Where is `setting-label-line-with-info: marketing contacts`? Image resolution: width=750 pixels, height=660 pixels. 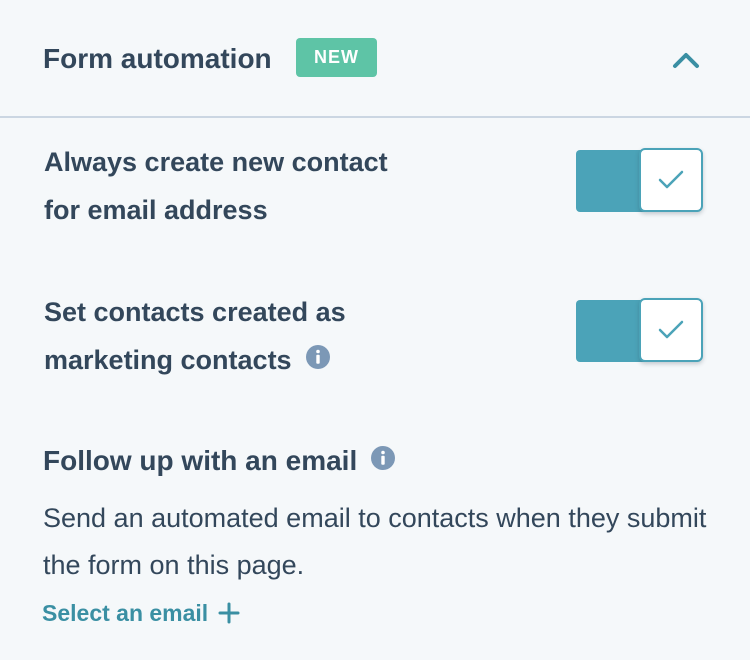
setting-label-line-with-info: marketing contacts is located at coordinates (254, 360).